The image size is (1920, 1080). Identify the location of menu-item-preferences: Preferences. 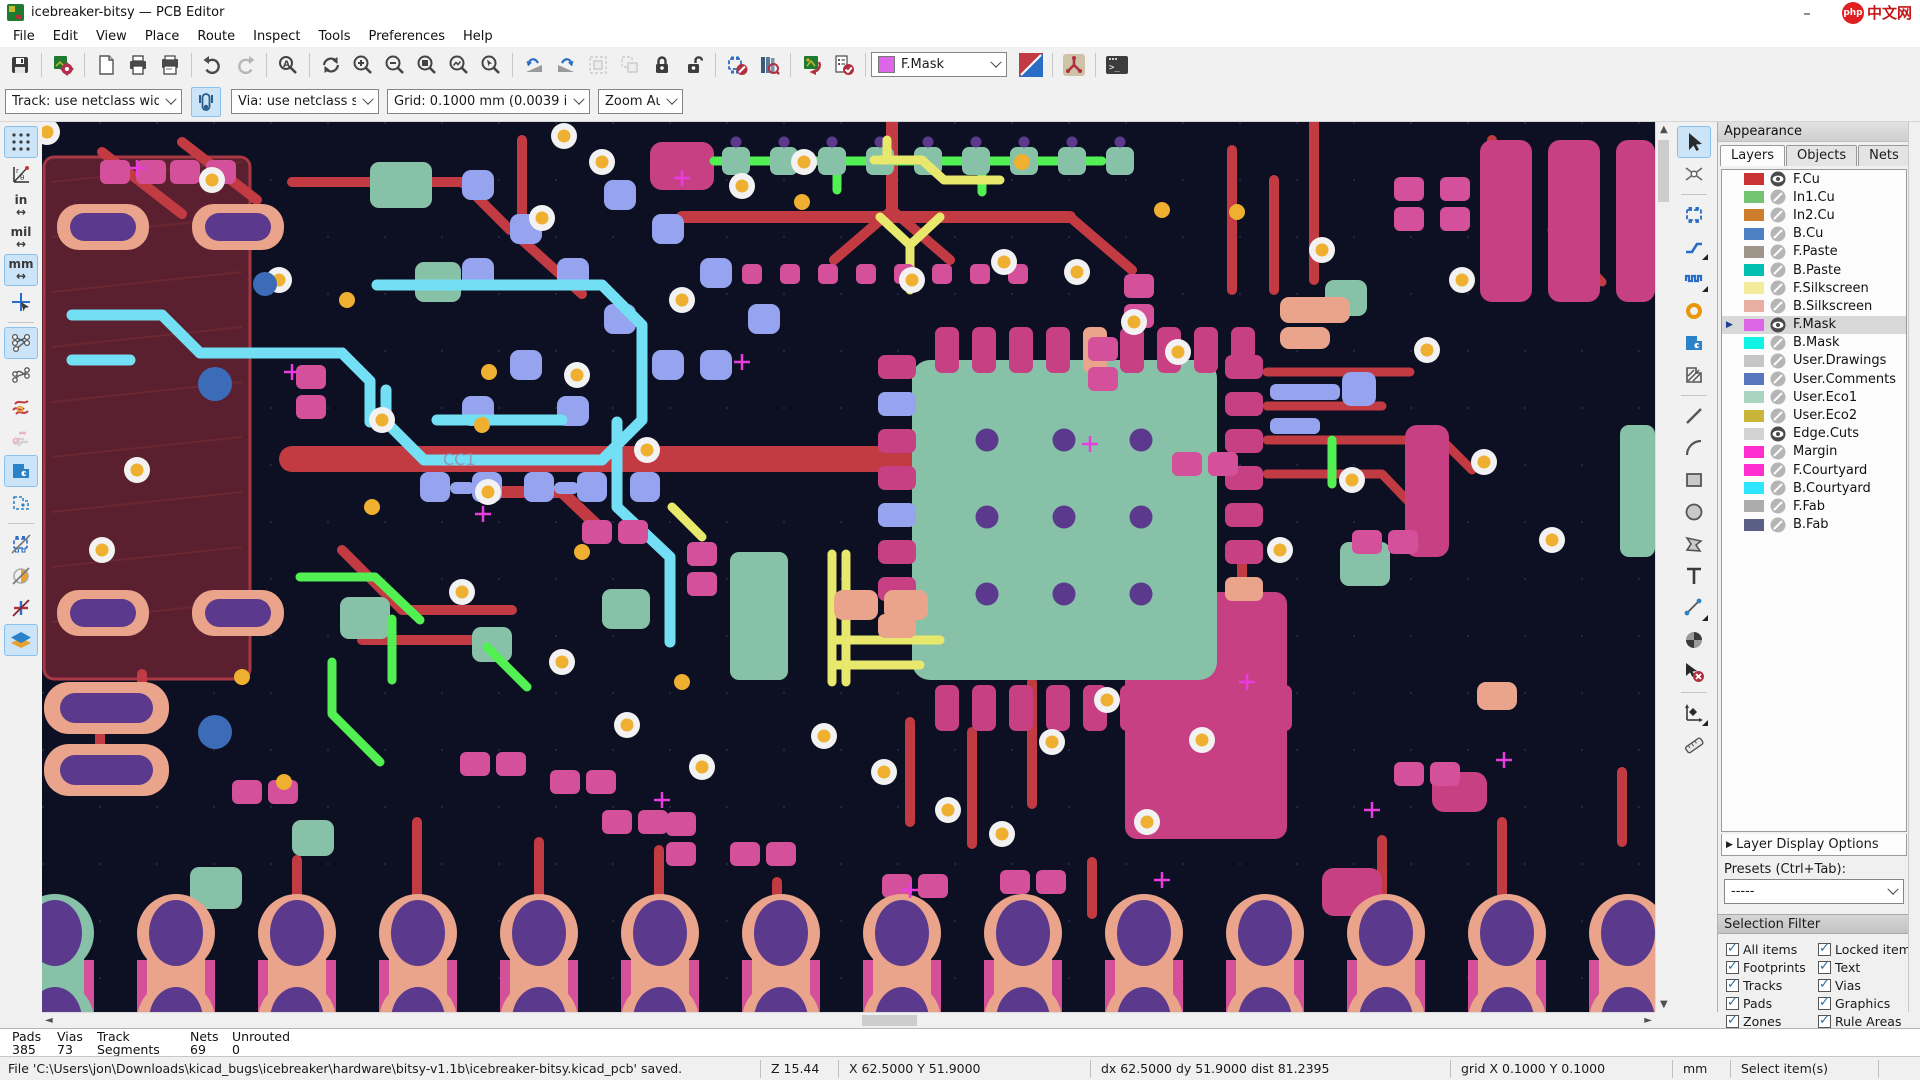
(407, 36).